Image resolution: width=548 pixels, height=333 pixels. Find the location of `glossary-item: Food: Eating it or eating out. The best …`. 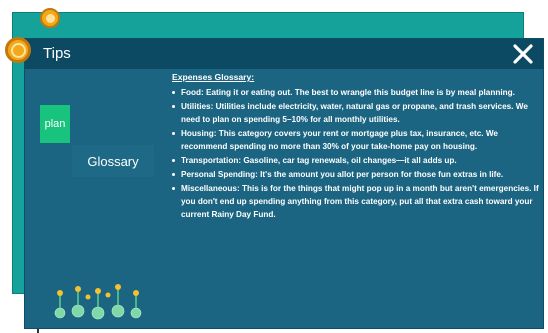

glossary-item: Food: Eating it or eating out. The best … is located at coordinates (357, 92).